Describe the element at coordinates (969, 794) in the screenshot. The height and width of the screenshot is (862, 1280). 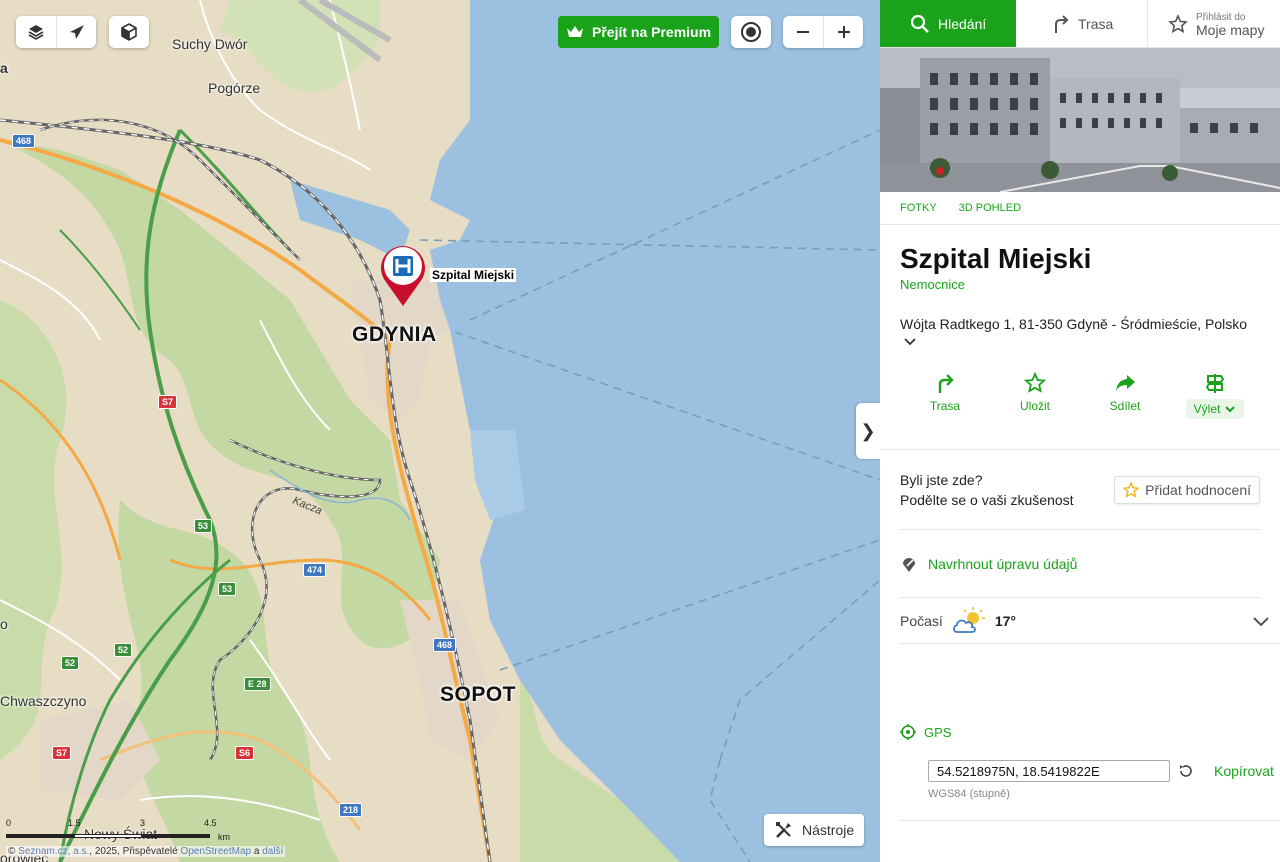
I see `coordinate-format-hint: WGS84 (stupně)` at that location.